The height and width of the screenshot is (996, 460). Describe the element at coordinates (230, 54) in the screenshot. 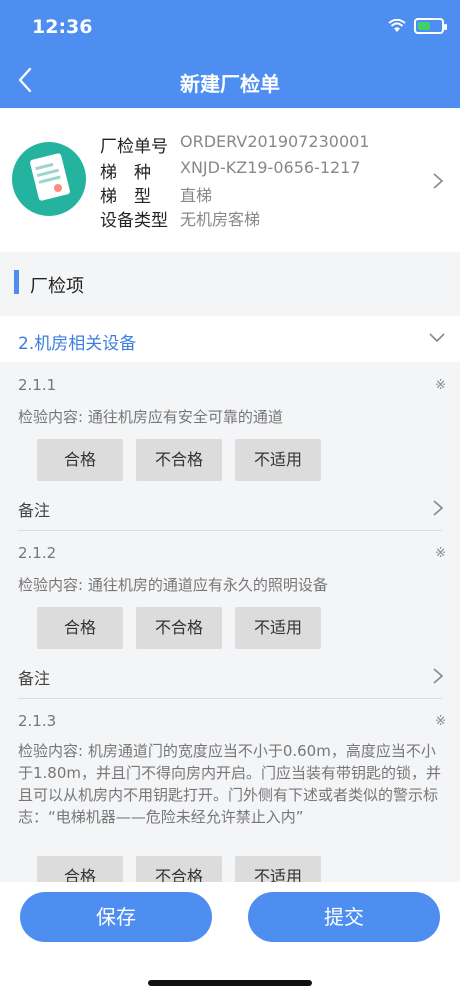

I see `header: 12:36 新建厂检单` at that location.